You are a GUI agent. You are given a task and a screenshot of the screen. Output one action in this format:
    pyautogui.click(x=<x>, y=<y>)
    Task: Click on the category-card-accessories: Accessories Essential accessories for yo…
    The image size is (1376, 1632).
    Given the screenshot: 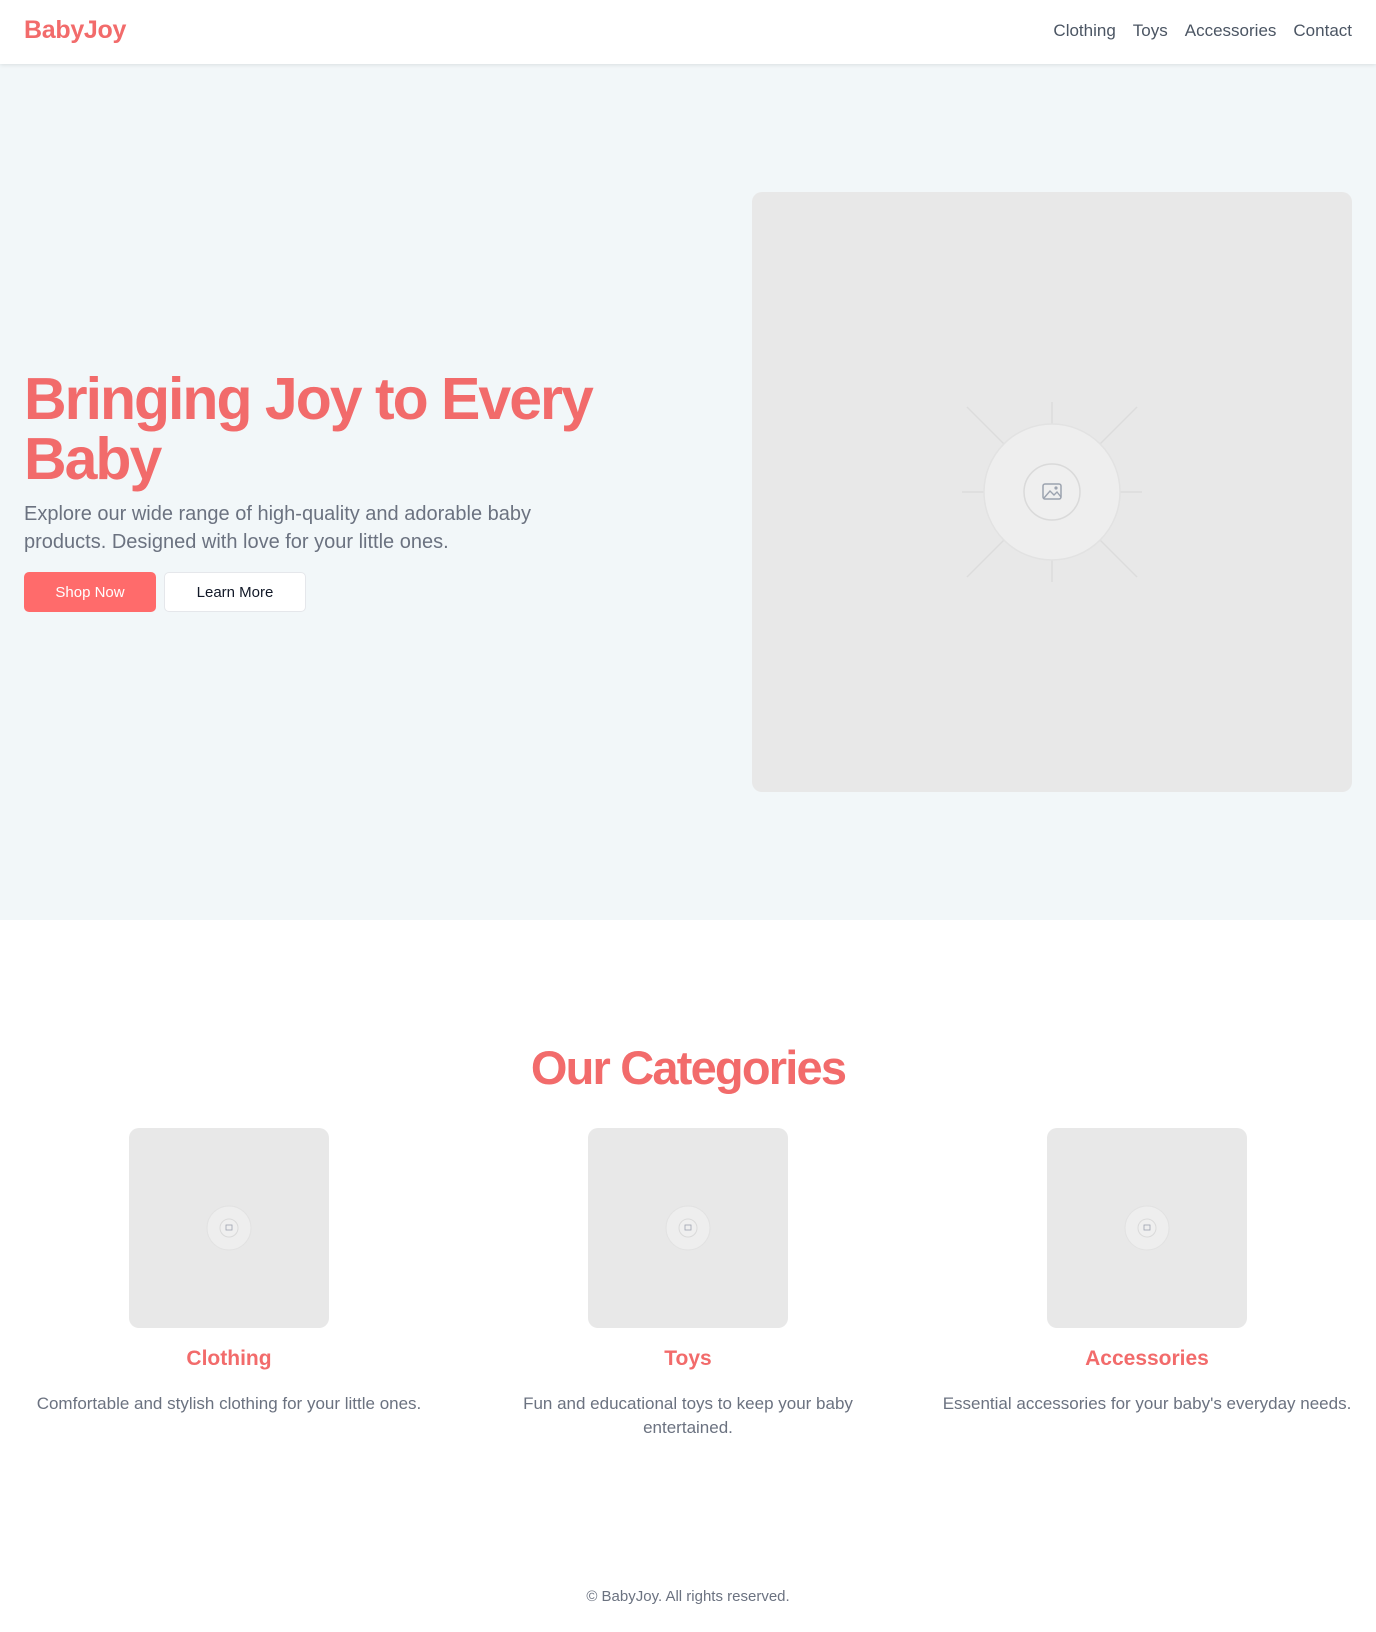 What is the action you would take?
    pyautogui.click(x=1147, y=1272)
    